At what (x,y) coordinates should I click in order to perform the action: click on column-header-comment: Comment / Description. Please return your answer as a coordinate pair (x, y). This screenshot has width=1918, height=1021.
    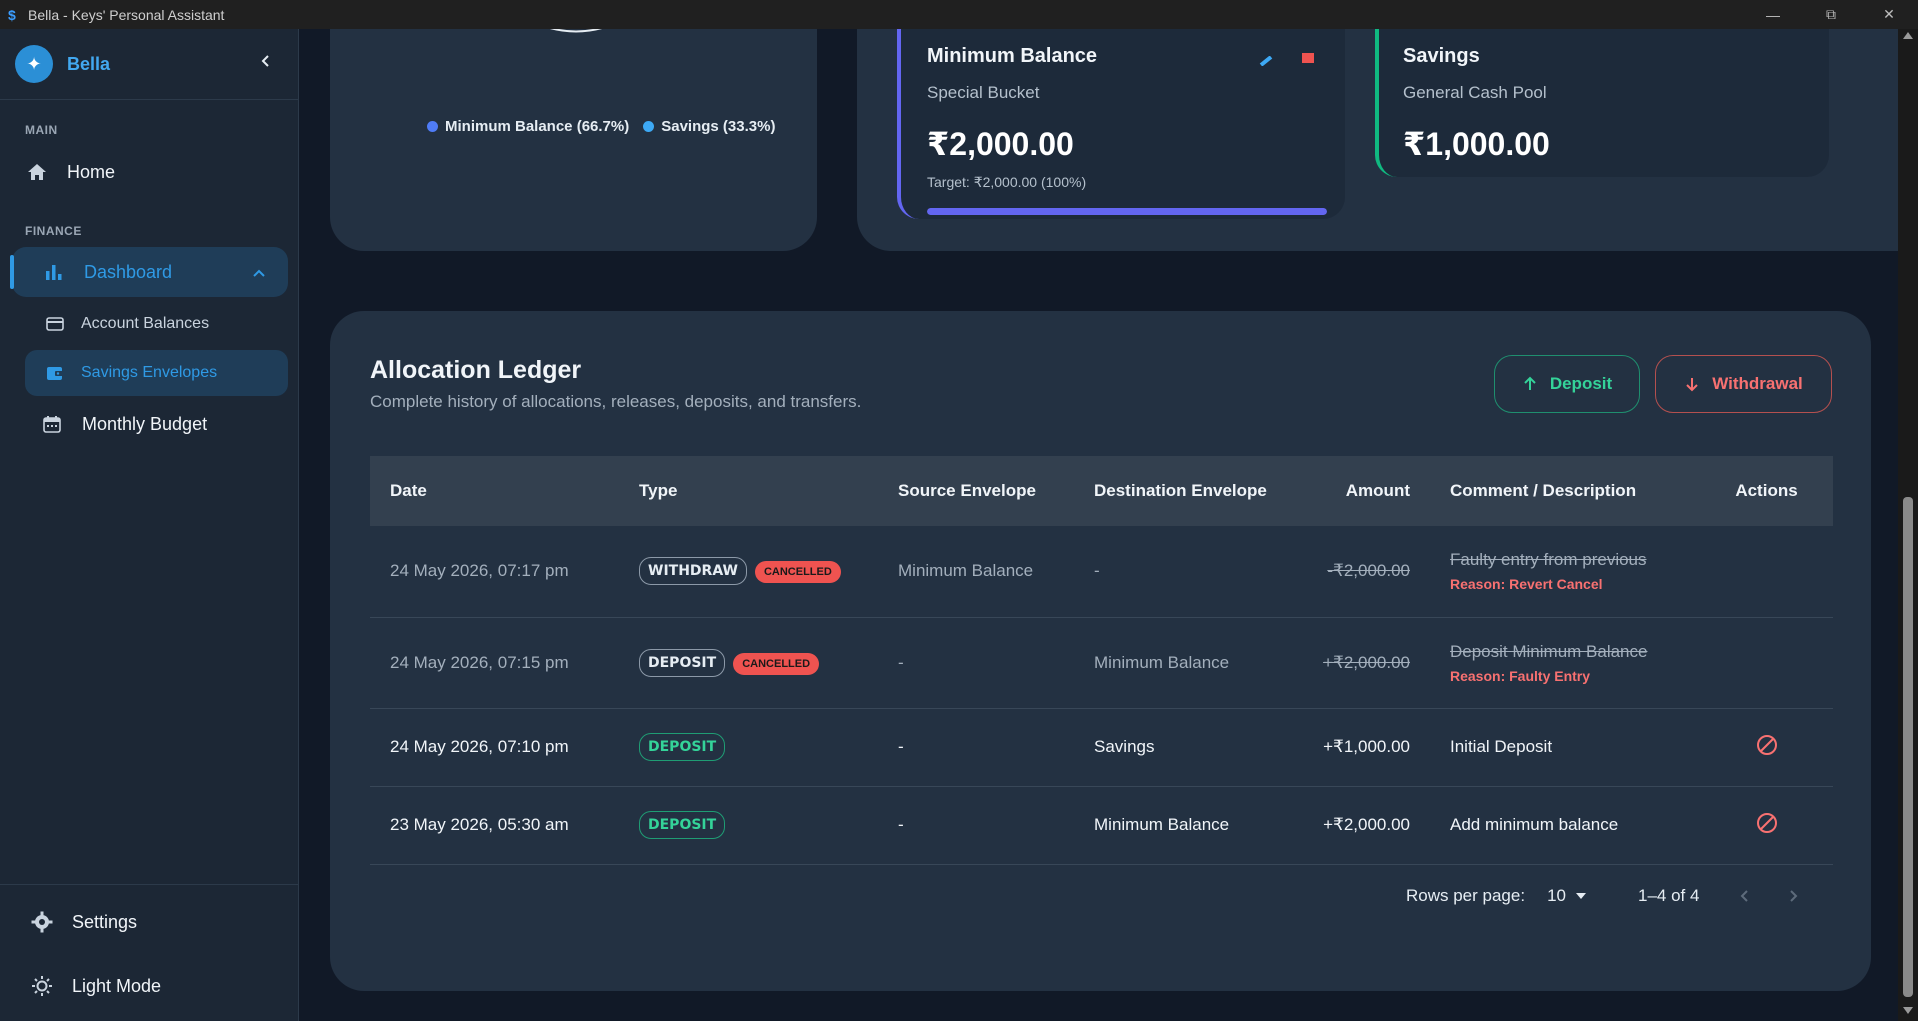
    Looking at the image, I should click on (1565, 491).